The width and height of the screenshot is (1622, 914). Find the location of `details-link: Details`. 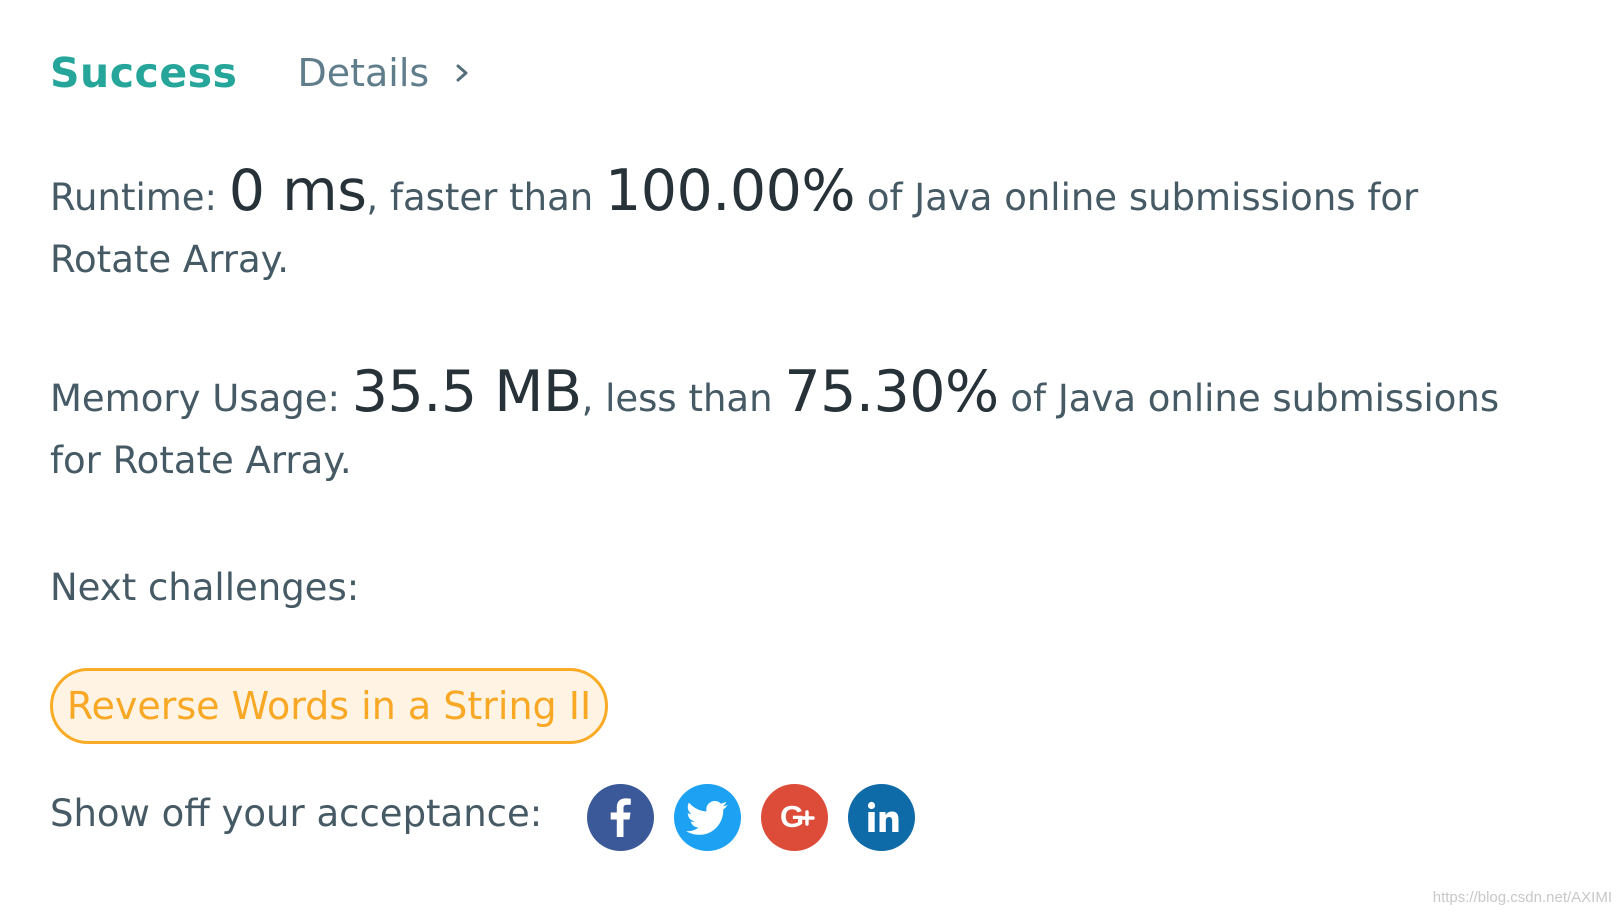

details-link: Details is located at coordinates (385, 73).